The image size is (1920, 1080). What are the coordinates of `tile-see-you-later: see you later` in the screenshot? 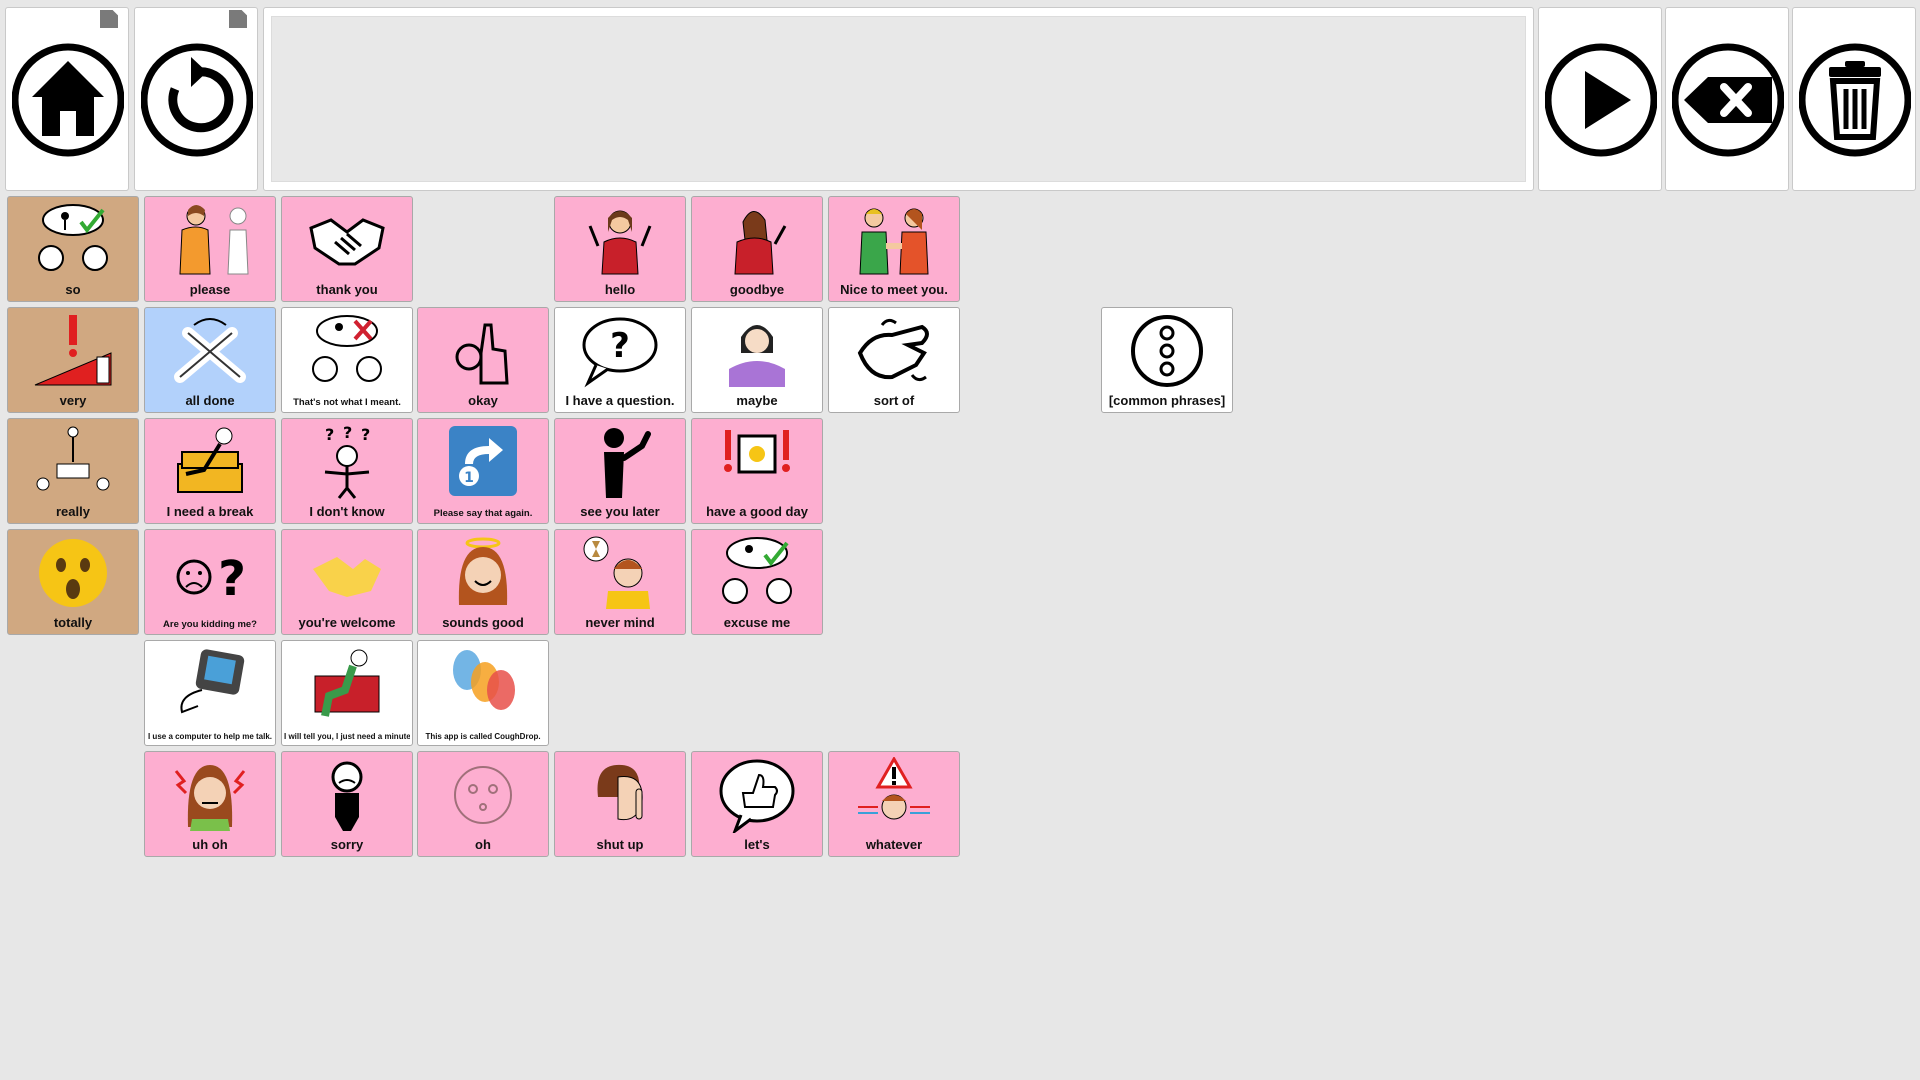 It's located at (620, 471).